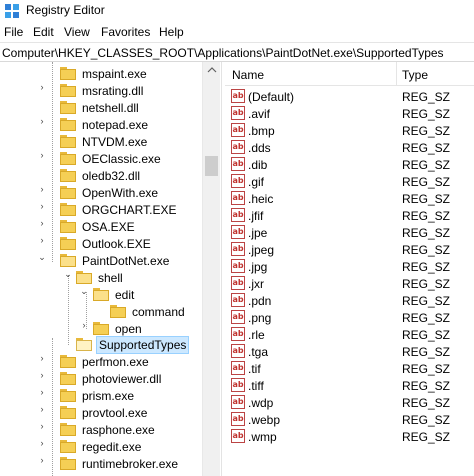 This screenshot has width=474, height=476. I want to click on tree-item: provtool.exe, so click(104, 412).